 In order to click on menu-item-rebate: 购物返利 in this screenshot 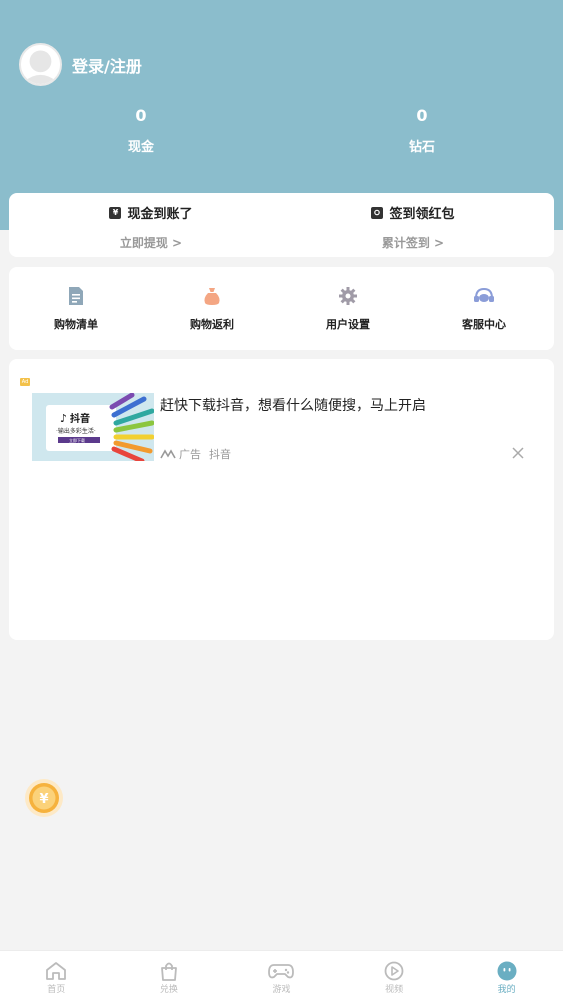, I will do `click(212, 308)`.